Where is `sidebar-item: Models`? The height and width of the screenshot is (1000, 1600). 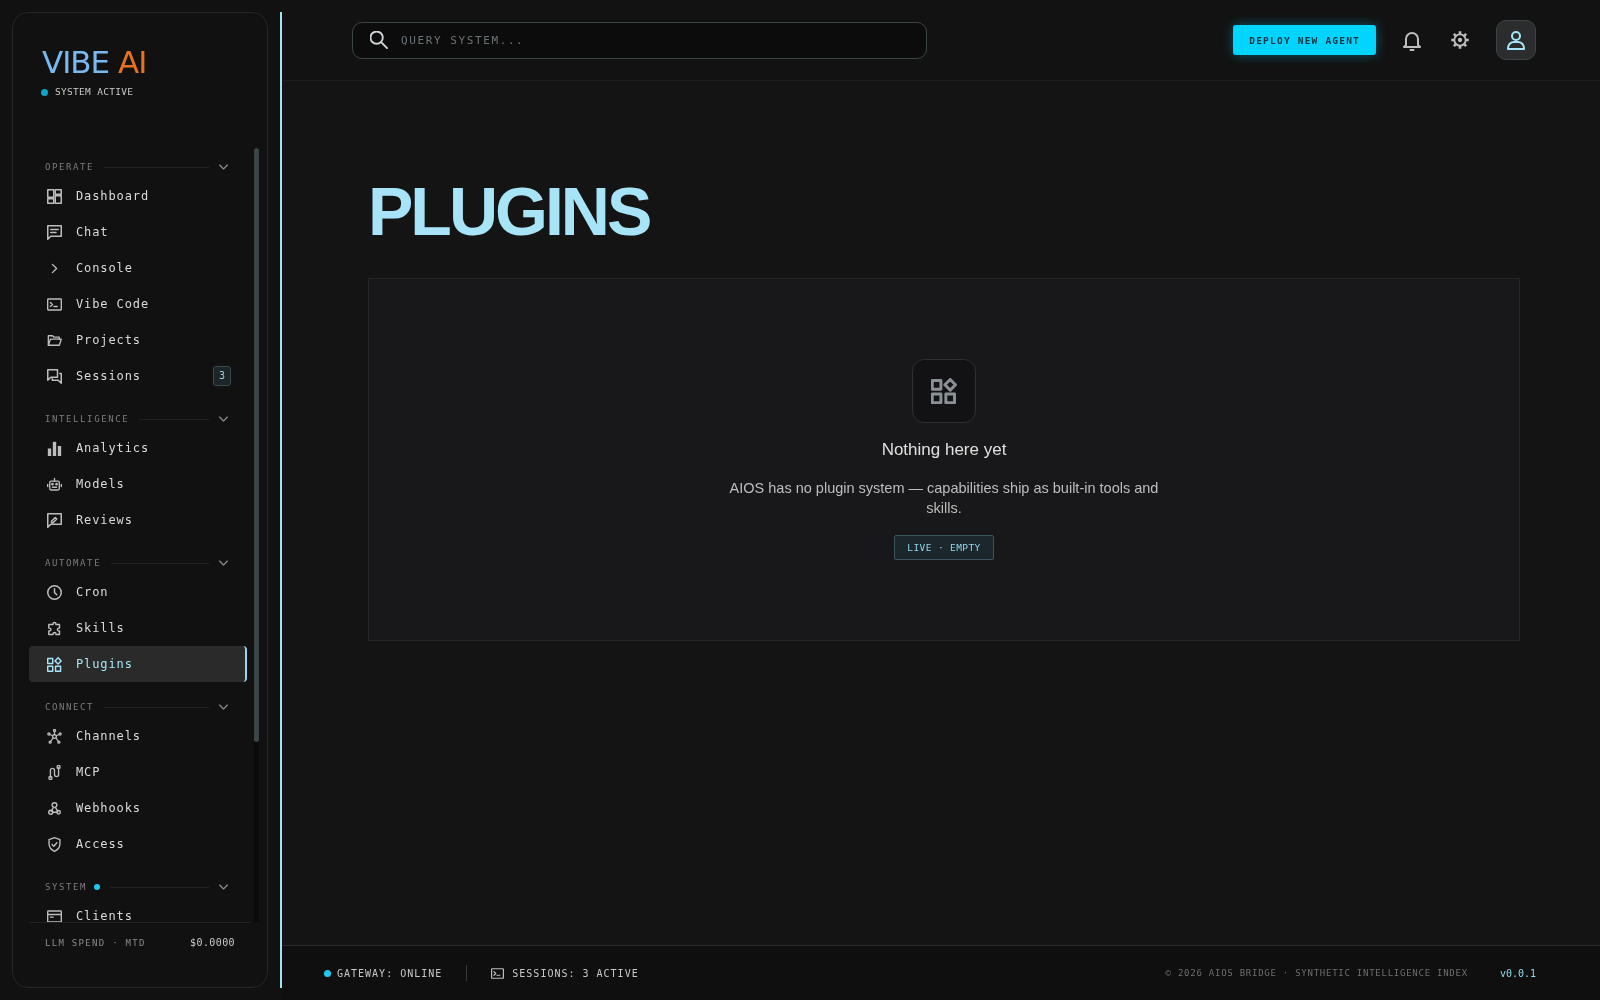
sidebar-item: Models is located at coordinates (138, 484).